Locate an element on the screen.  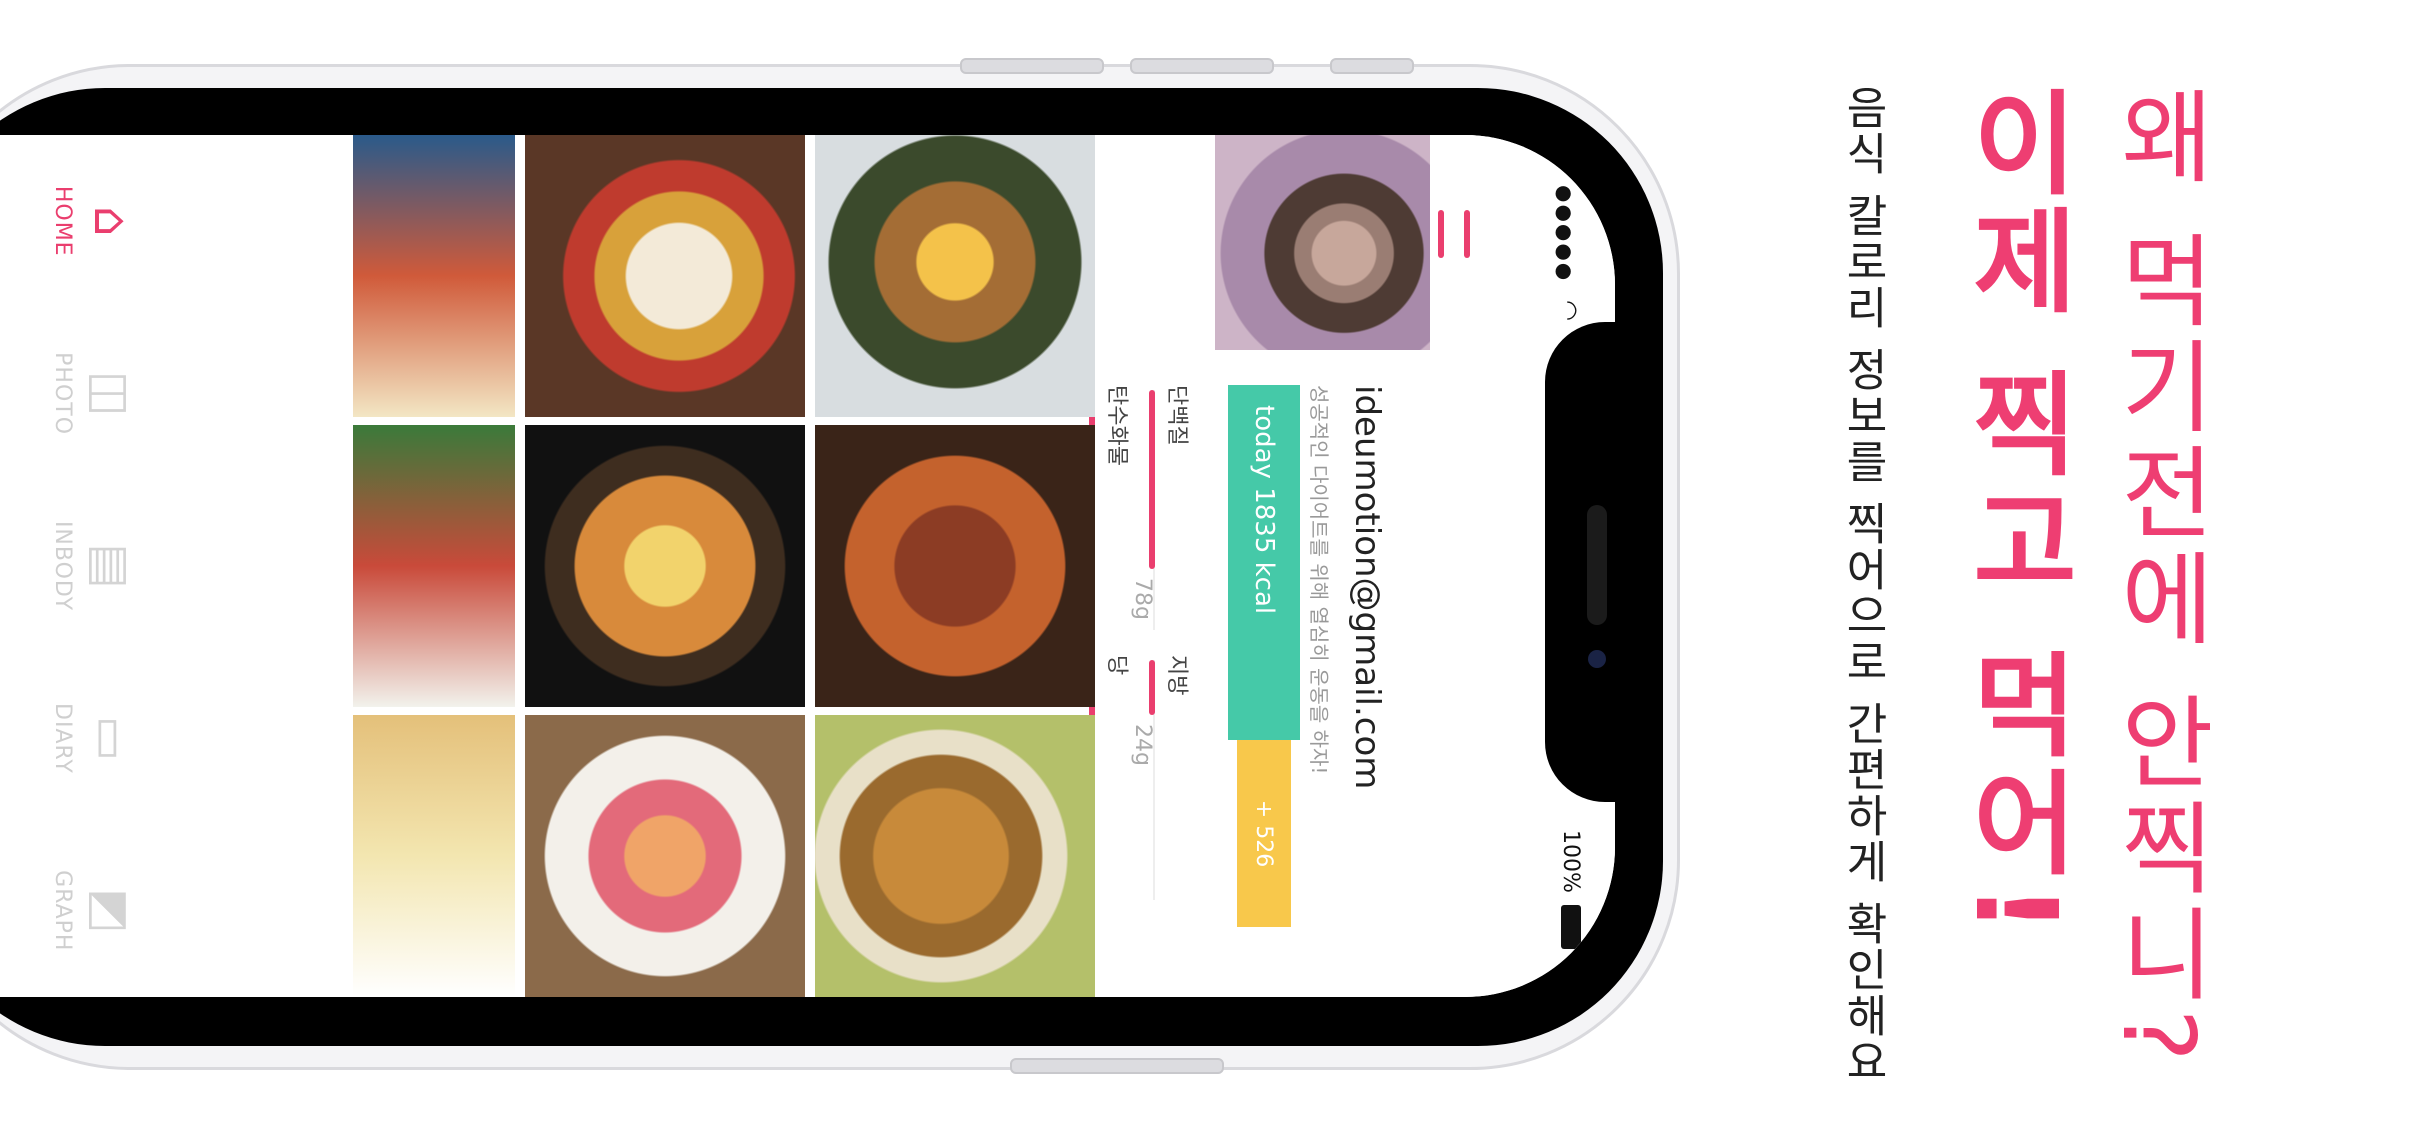
tab-home: ⌂ HOME is located at coordinates (81, 221).